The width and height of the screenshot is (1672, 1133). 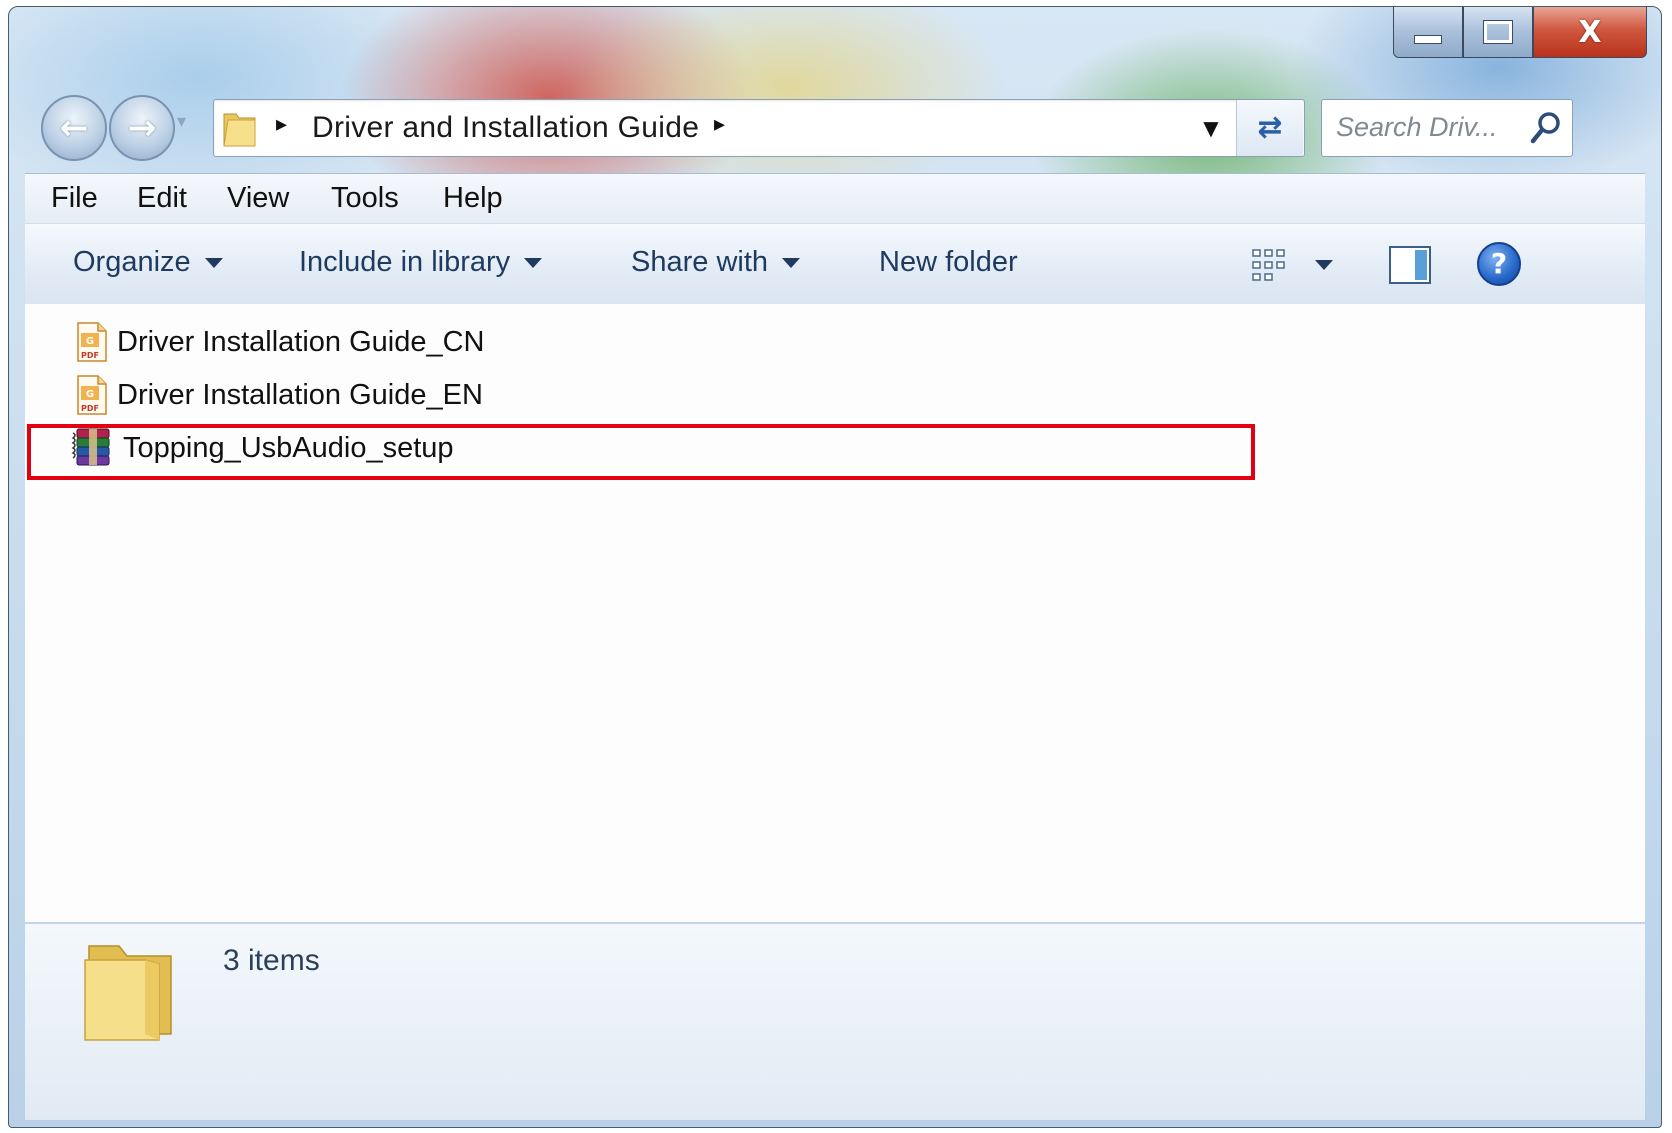 I want to click on file-name: Driver Installation Guide_CN, so click(x=301, y=341).